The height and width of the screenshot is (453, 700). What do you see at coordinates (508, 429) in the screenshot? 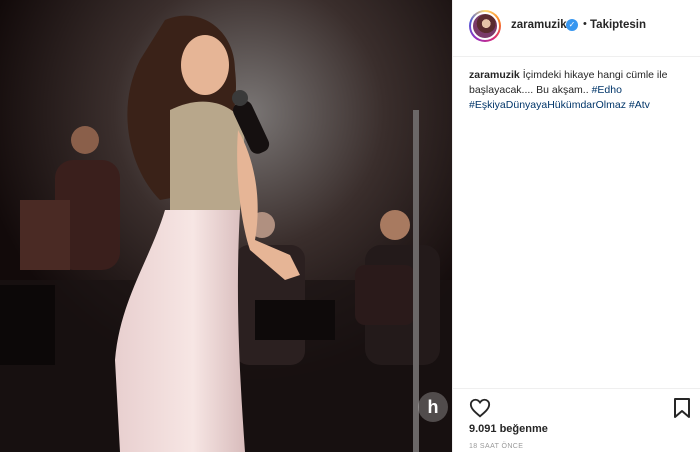
I see `like-count: 9.091 beğenme` at bounding box center [508, 429].